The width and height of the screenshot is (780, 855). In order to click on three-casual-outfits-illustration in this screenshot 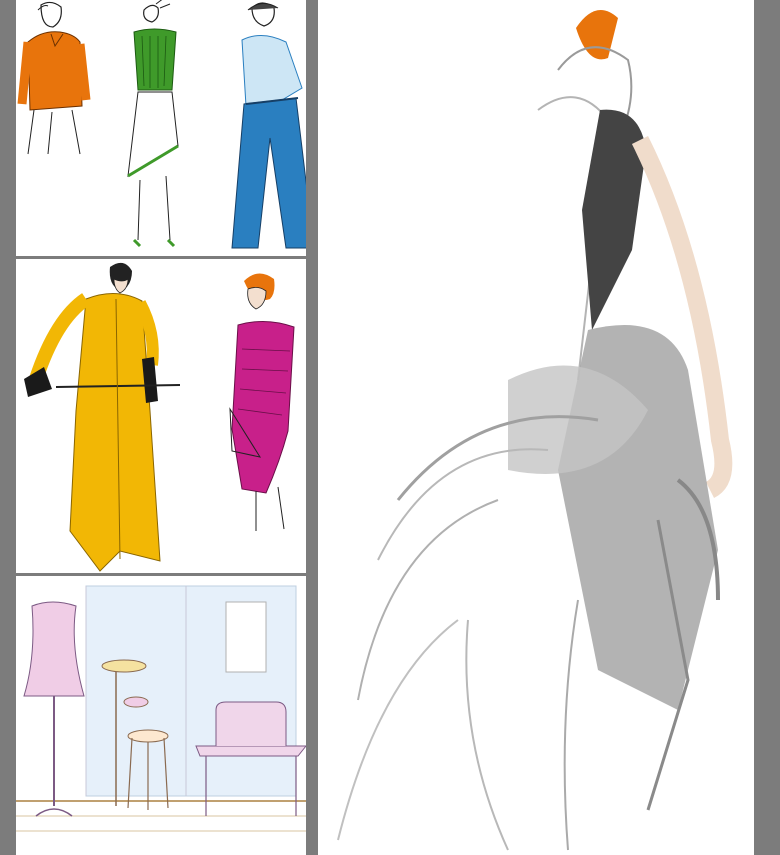, I will do `click(161, 124)`.